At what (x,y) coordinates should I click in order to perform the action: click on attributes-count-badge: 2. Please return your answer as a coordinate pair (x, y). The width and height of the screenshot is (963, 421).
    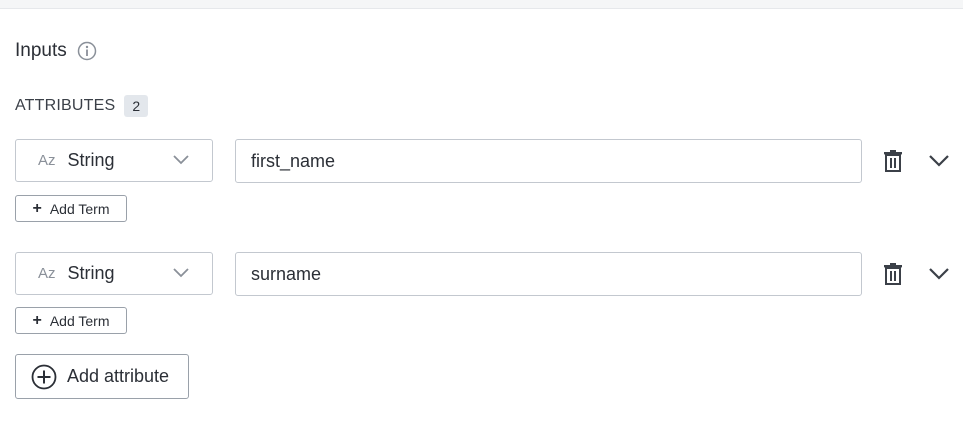
    Looking at the image, I should click on (136, 106).